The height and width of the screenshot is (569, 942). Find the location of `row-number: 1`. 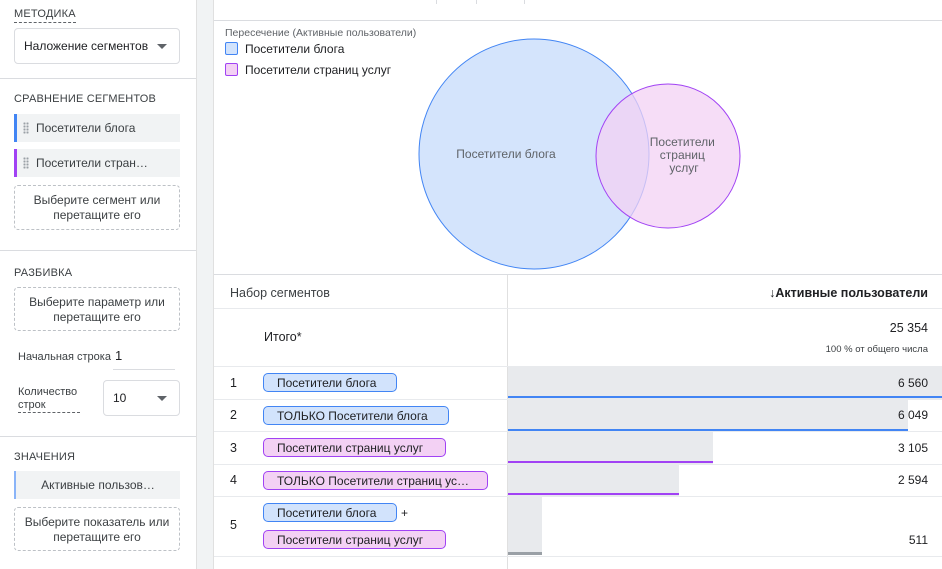

row-number: 1 is located at coordinates (233, 383).